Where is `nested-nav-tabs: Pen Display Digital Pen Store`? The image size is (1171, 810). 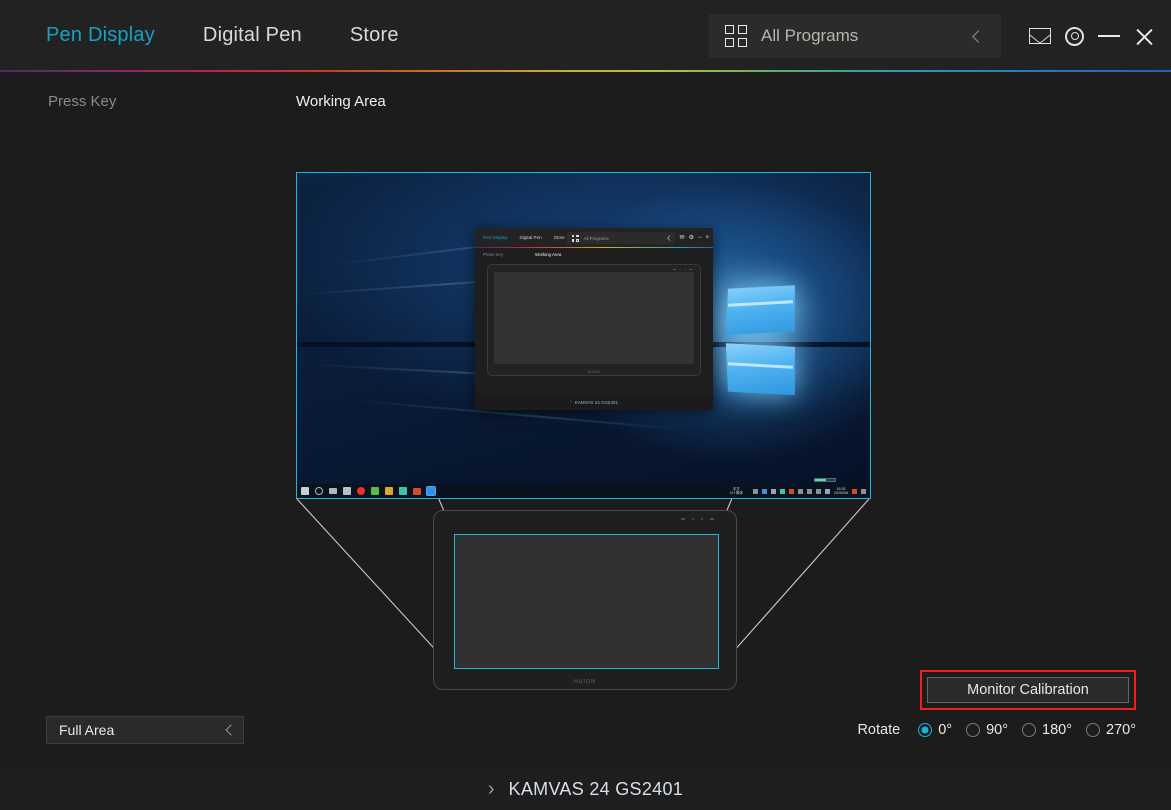
nested-nav-tabs: Pen Display Digital Pen Store is located at coordinates (530, 237).